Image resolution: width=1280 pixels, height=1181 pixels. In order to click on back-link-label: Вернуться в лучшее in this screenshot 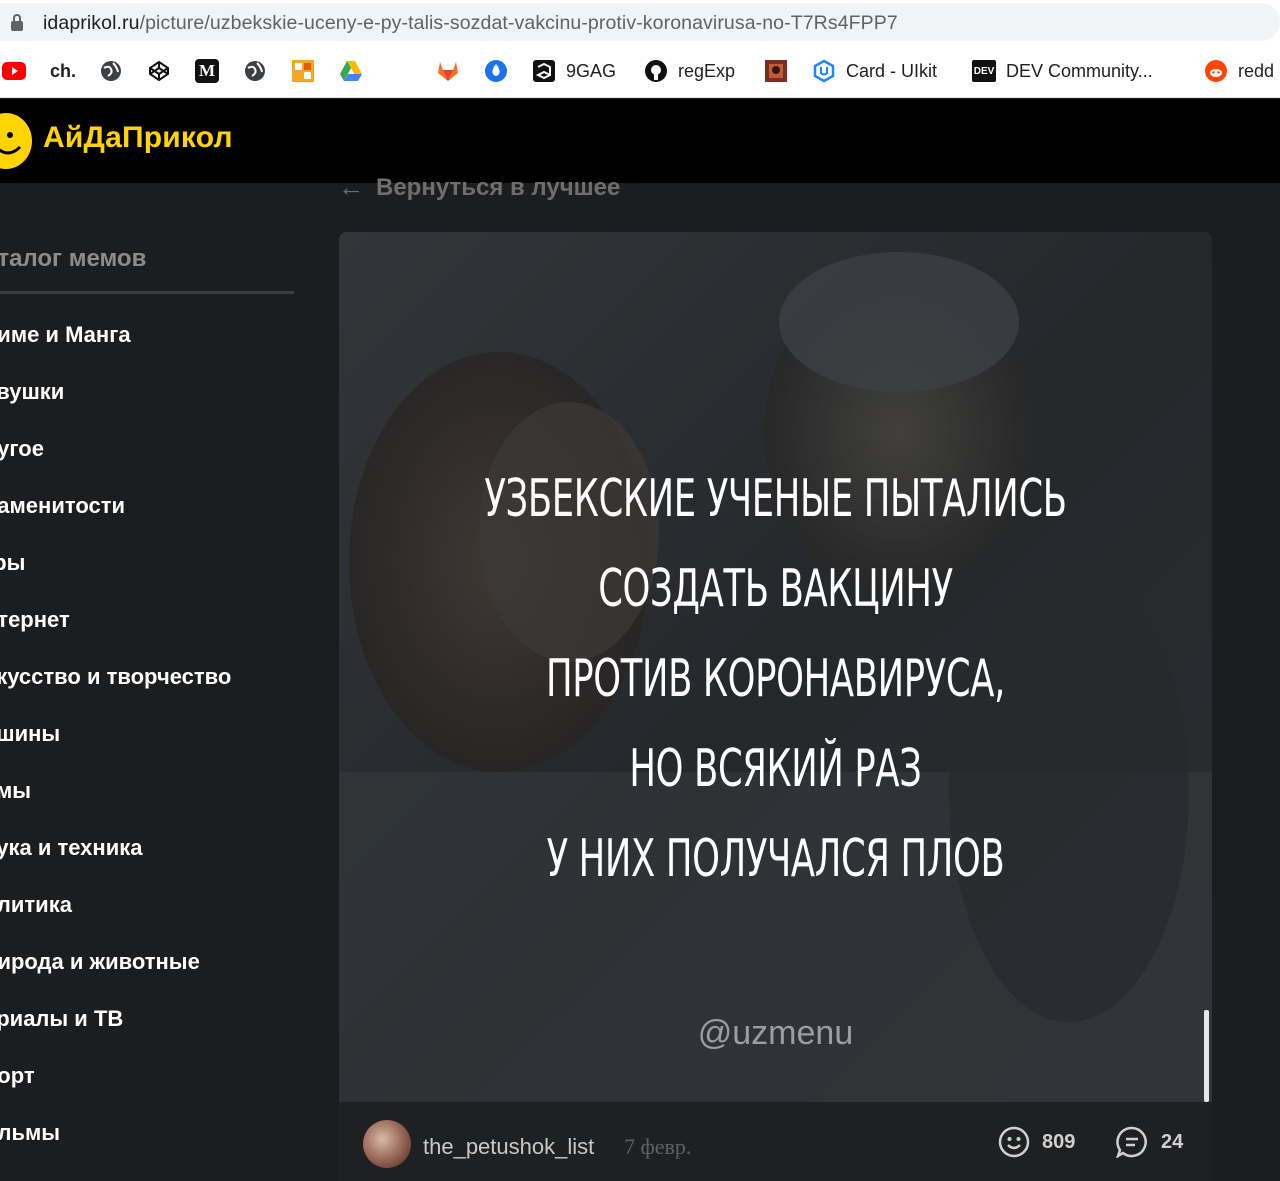, I will do `click(498, 187)`.